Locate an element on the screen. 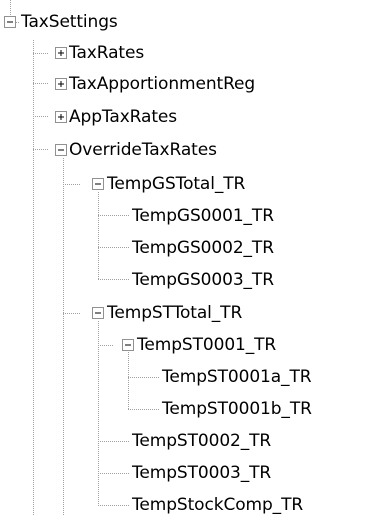 The width and height of the screenshot is (372, 517). tree-node-label: TaxSettings is located at coordinates (69, 22).